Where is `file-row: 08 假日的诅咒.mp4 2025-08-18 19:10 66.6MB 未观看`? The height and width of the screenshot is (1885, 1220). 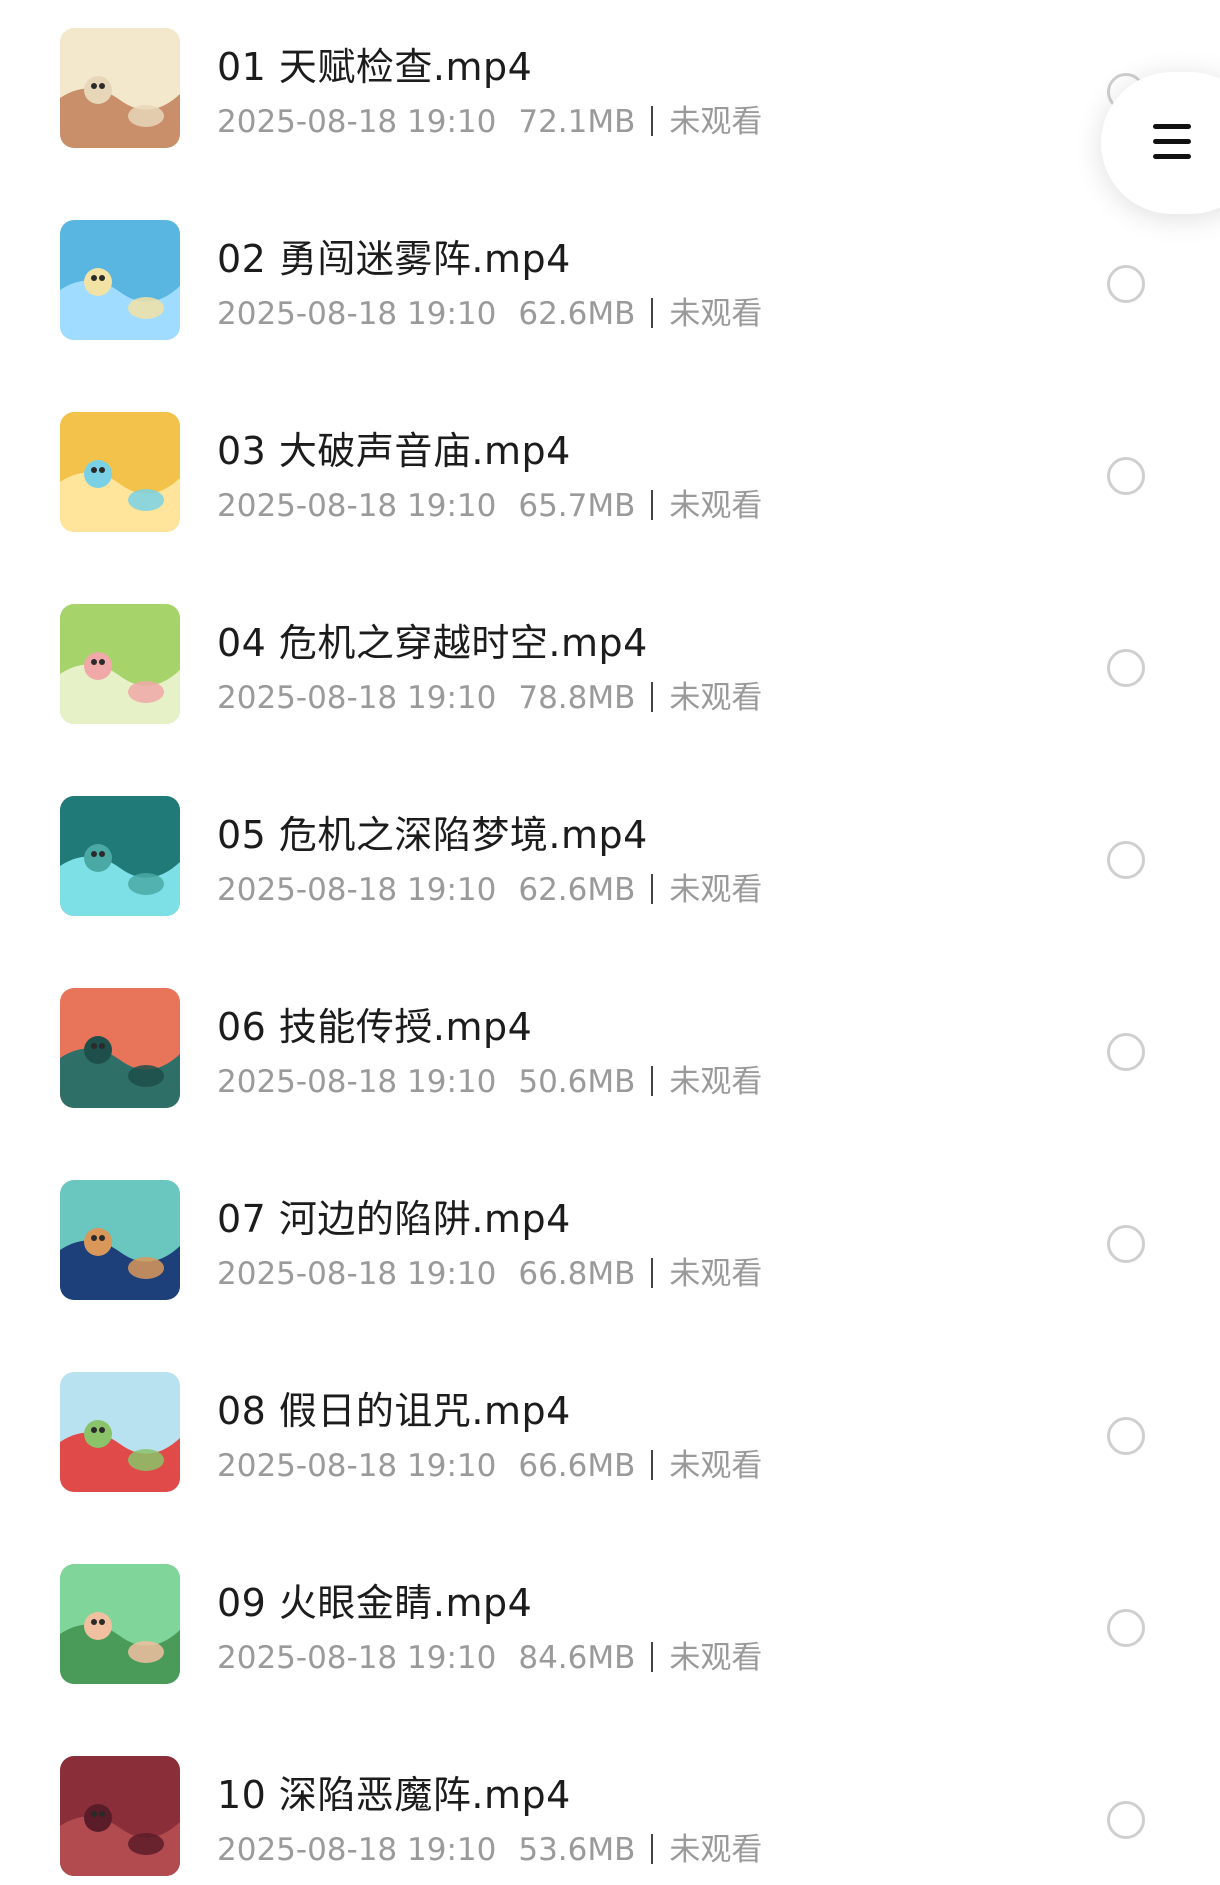 file-row: 08 假日的诅咒.mp4 2025-08-18 19:10 66.6MB 未观看 is located at coordinates (610, 1420).